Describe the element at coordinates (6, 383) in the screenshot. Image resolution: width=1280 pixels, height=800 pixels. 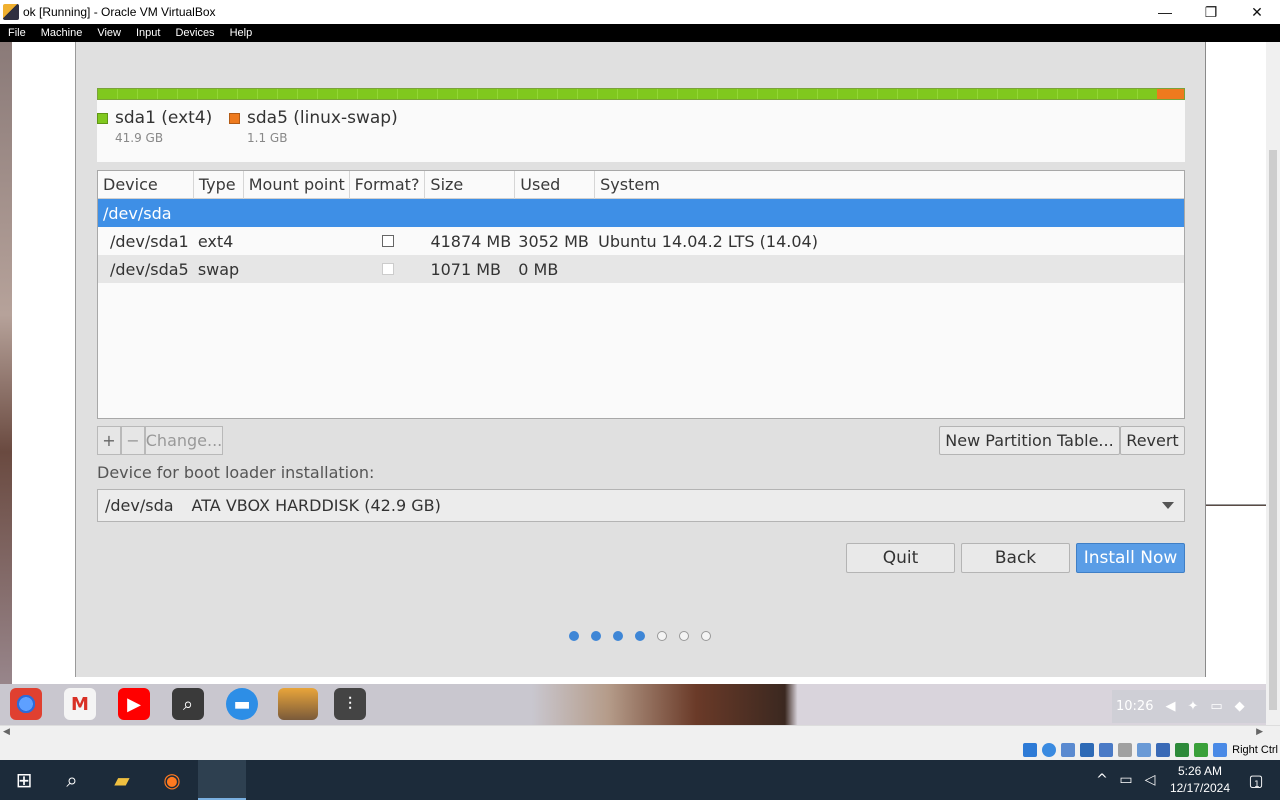
I see `desktop-wallpaper` at that location.